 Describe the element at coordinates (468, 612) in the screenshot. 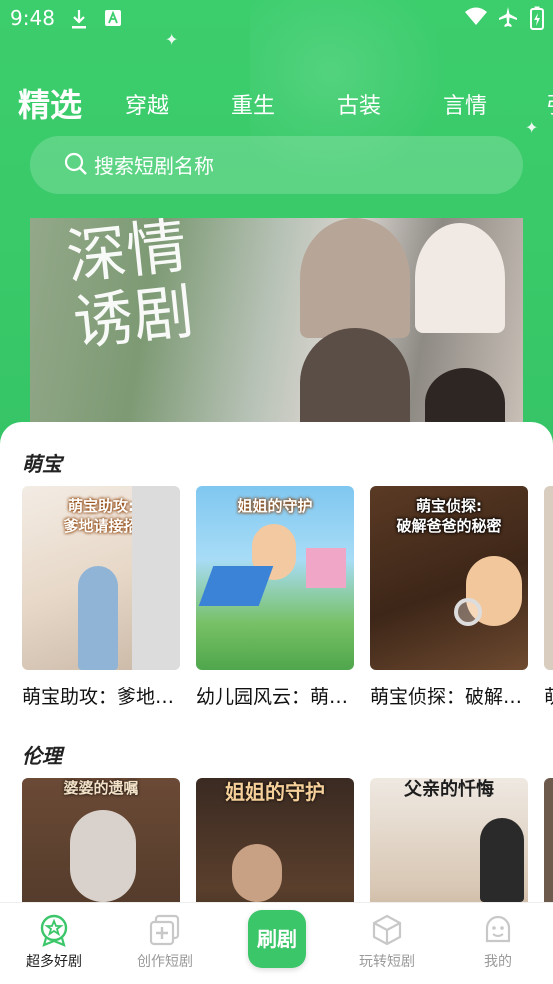

I see `magnifier-icon` at that location.